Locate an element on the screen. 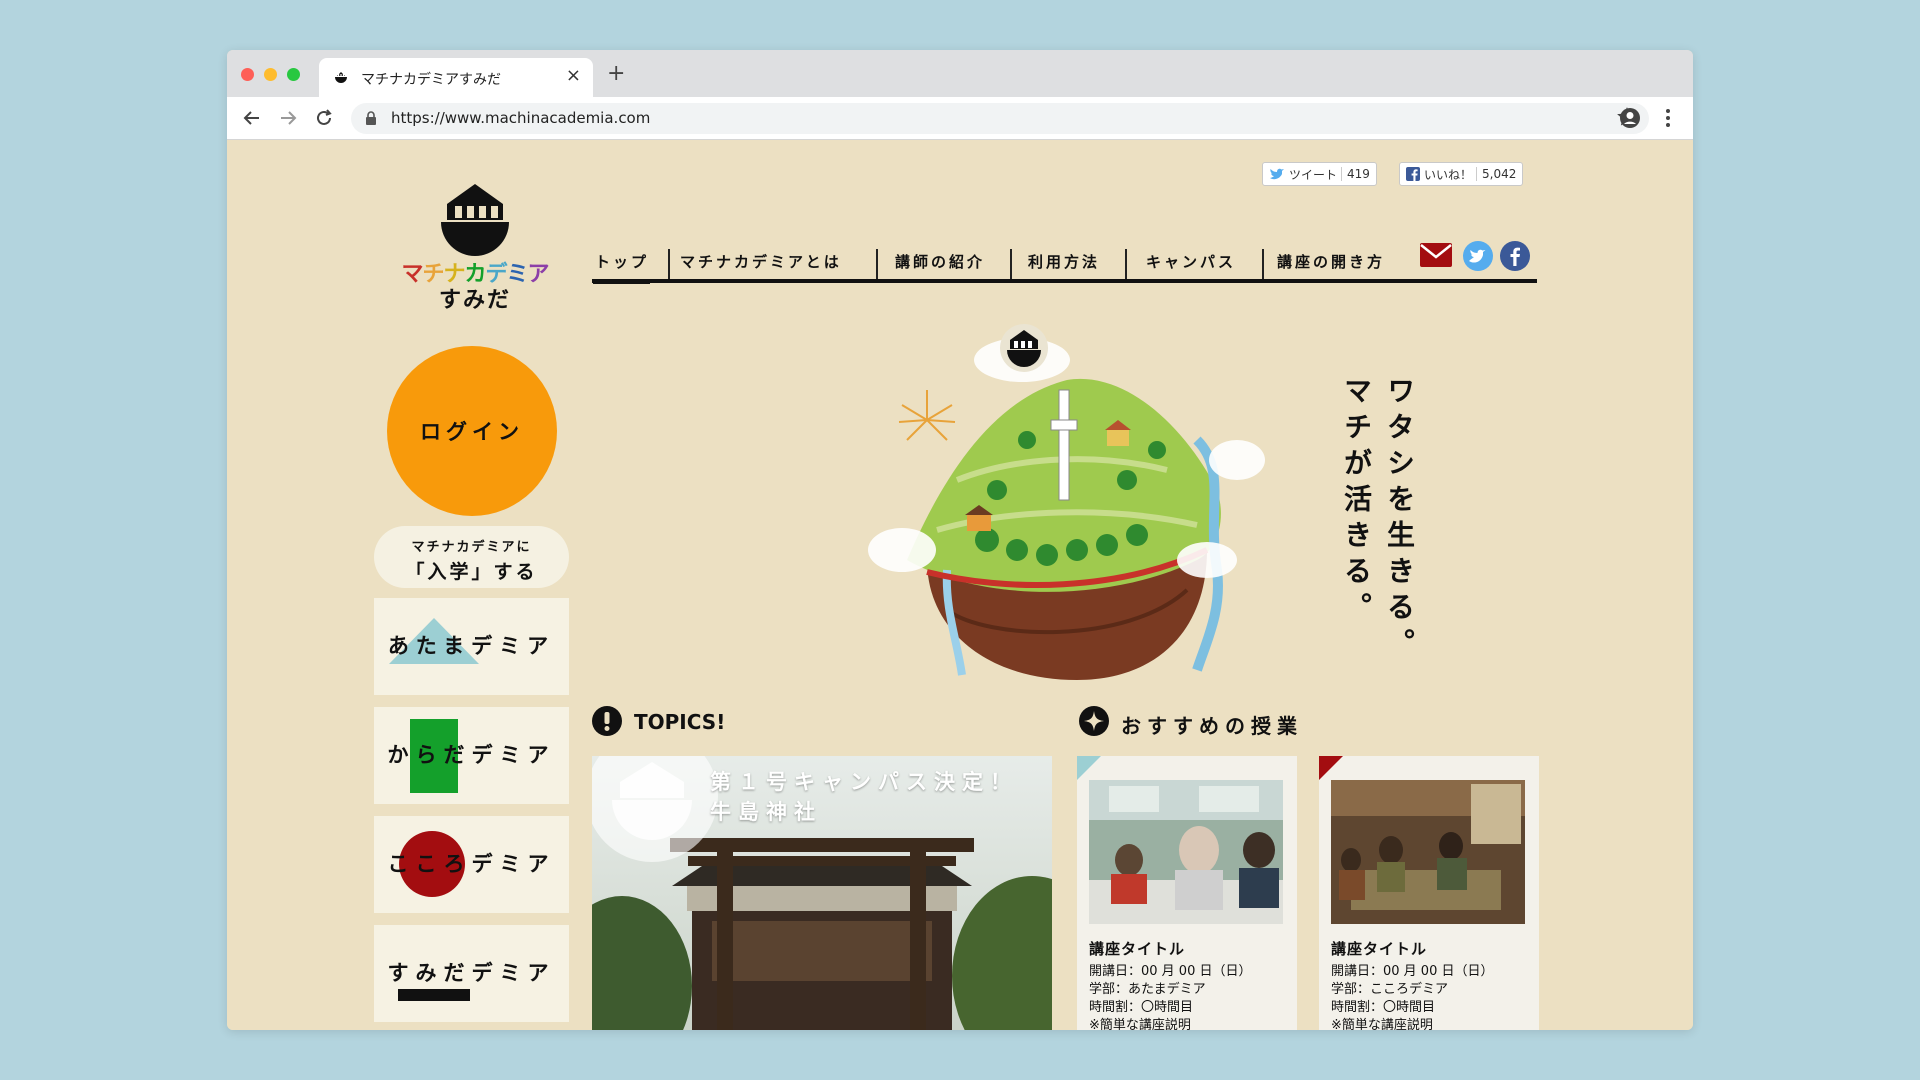 This screenshot has width=1920, height=1080. nav-item-how-to-use: 利用方法 is located at coordinates (1064, 261).